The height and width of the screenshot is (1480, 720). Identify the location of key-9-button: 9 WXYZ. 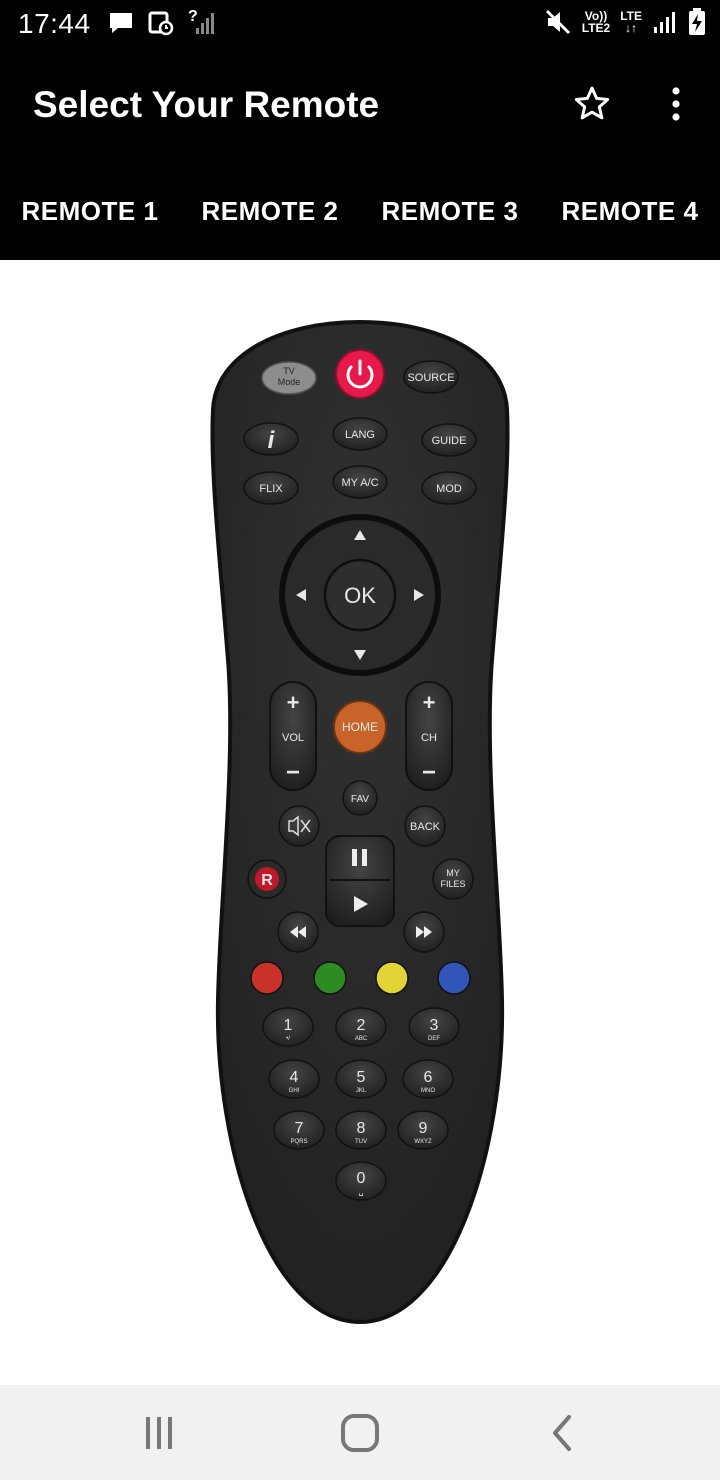
(423, 1130).